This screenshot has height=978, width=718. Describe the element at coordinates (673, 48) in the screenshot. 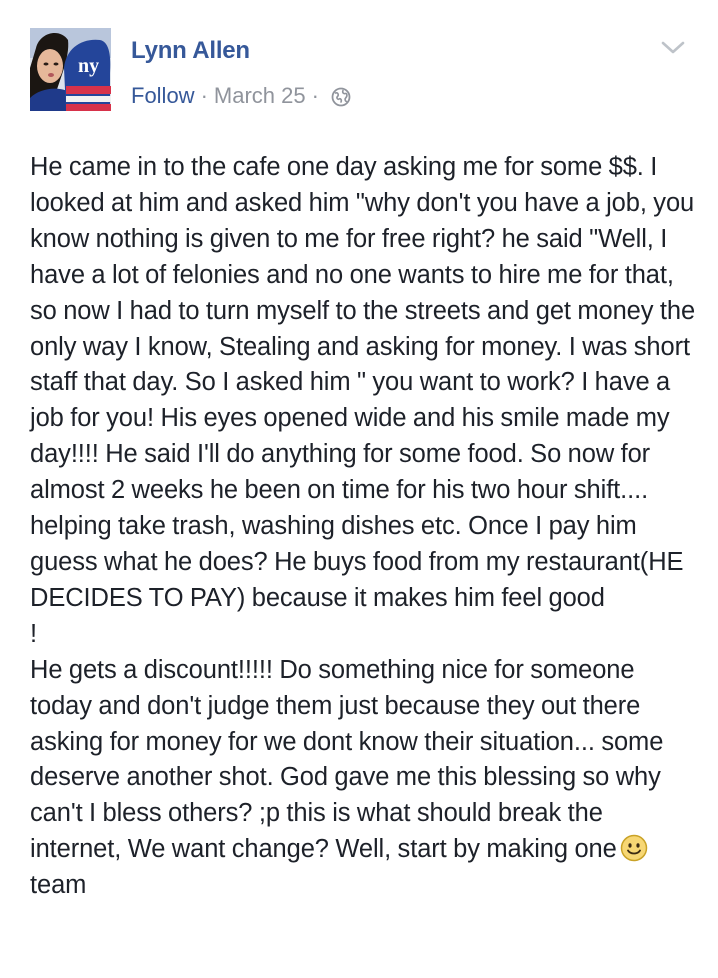

I see `chevron-down-icon` at that location.